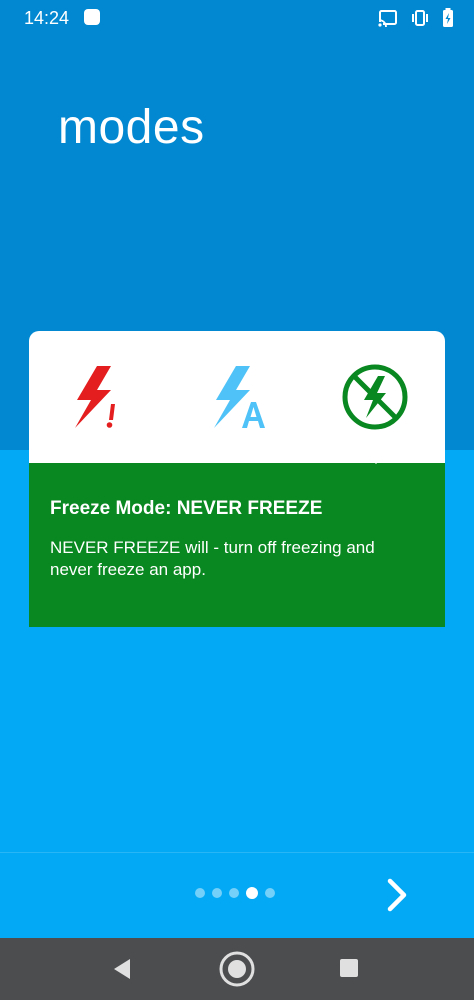 This screenshot has width=474, height=1000. Describe the element at coordinates (420, 18) in the screenshot. I see `vibrate-icon` at that location.